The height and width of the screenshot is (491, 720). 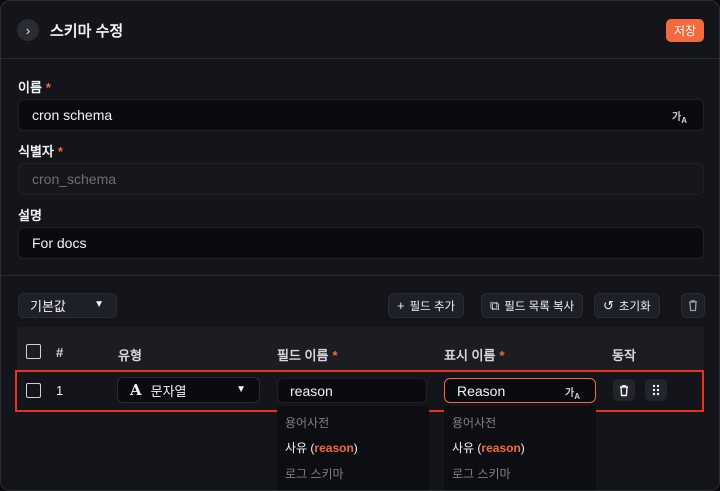 I want to click on display-name-input: Reason 가A, so click(x=520, y=390).